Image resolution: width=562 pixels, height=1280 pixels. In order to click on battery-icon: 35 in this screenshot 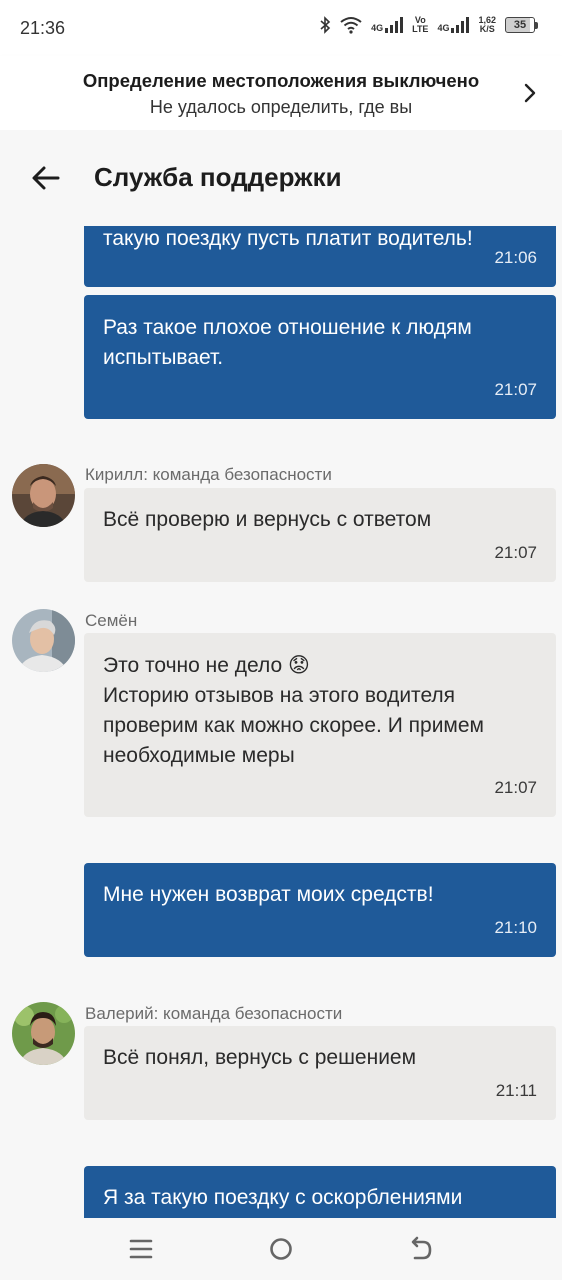, I will do `click(521, 25)`.